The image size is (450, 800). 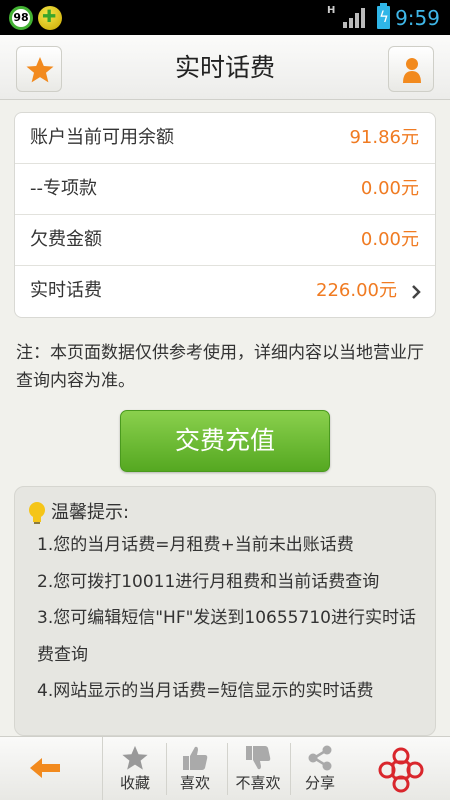 I want to click on special-fund-label: --专项款, so click(x=63, y=188).